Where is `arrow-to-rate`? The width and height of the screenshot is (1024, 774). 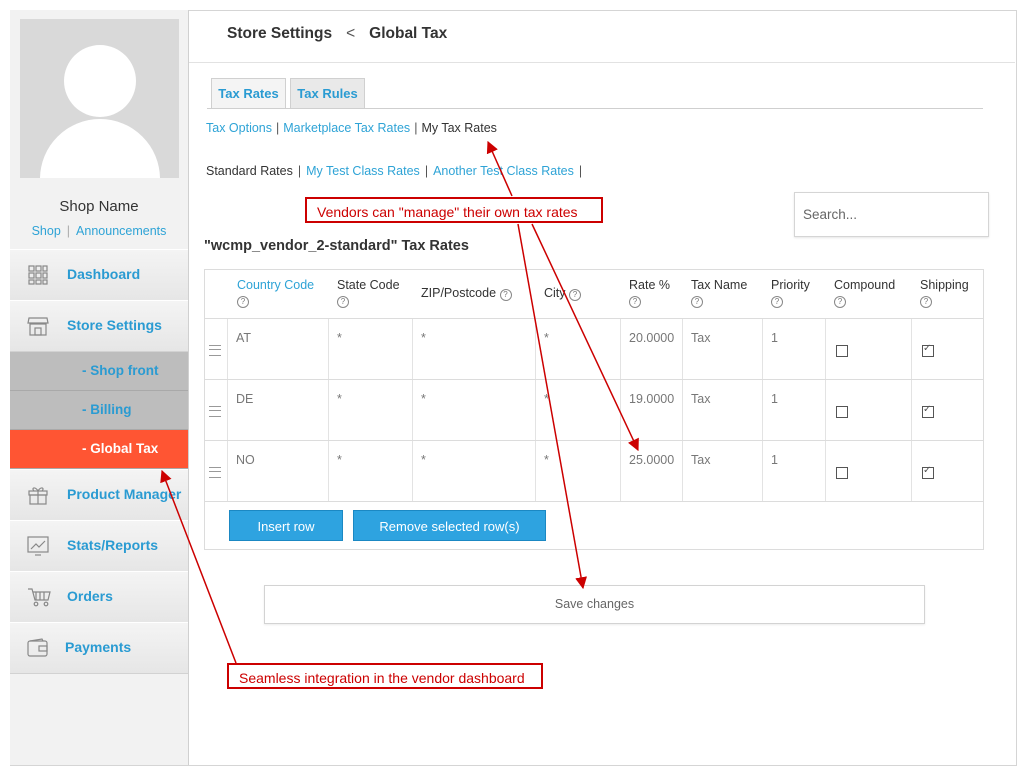
arrow-to-rate is located at coordinates (585, 337).